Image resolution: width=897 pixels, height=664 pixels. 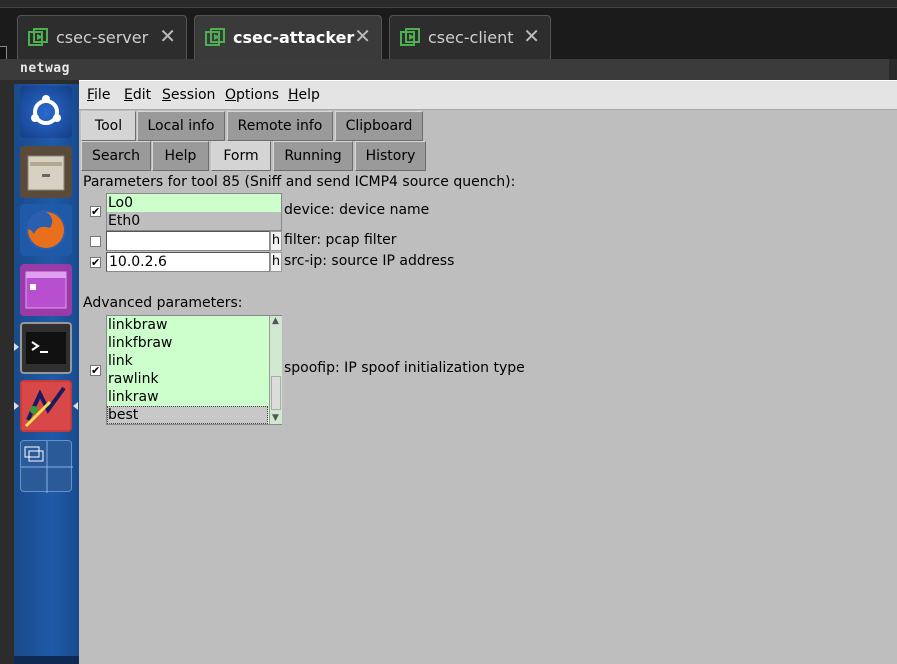 What do you see at coordinates (276, 418) in the screenshot?
I see `scroll-down-icon: ▼` at bounding box center [276, 418].